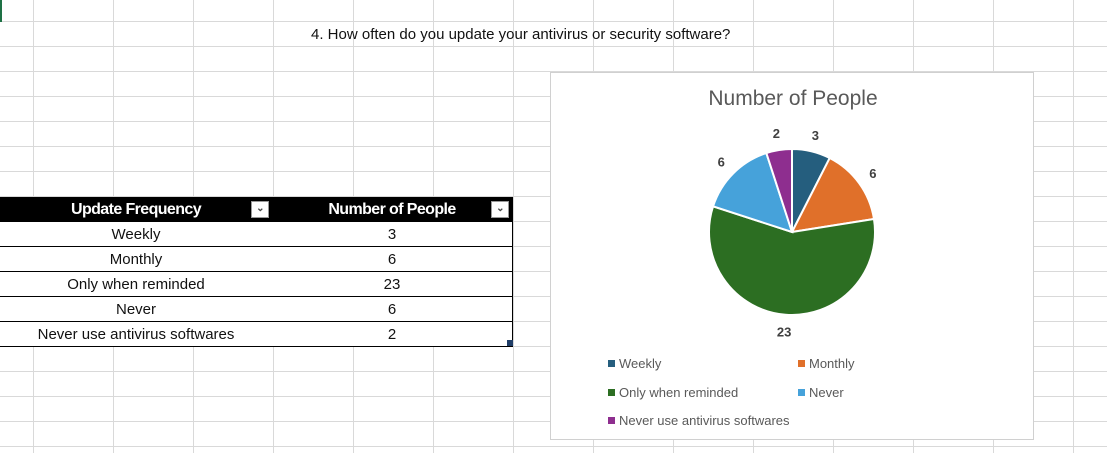 This screenshot has width=1107, height=453. Describe the element at coordinates (704, 420) in the screenshot. I see `legend-label: Never use antivirus softwares` at that location.